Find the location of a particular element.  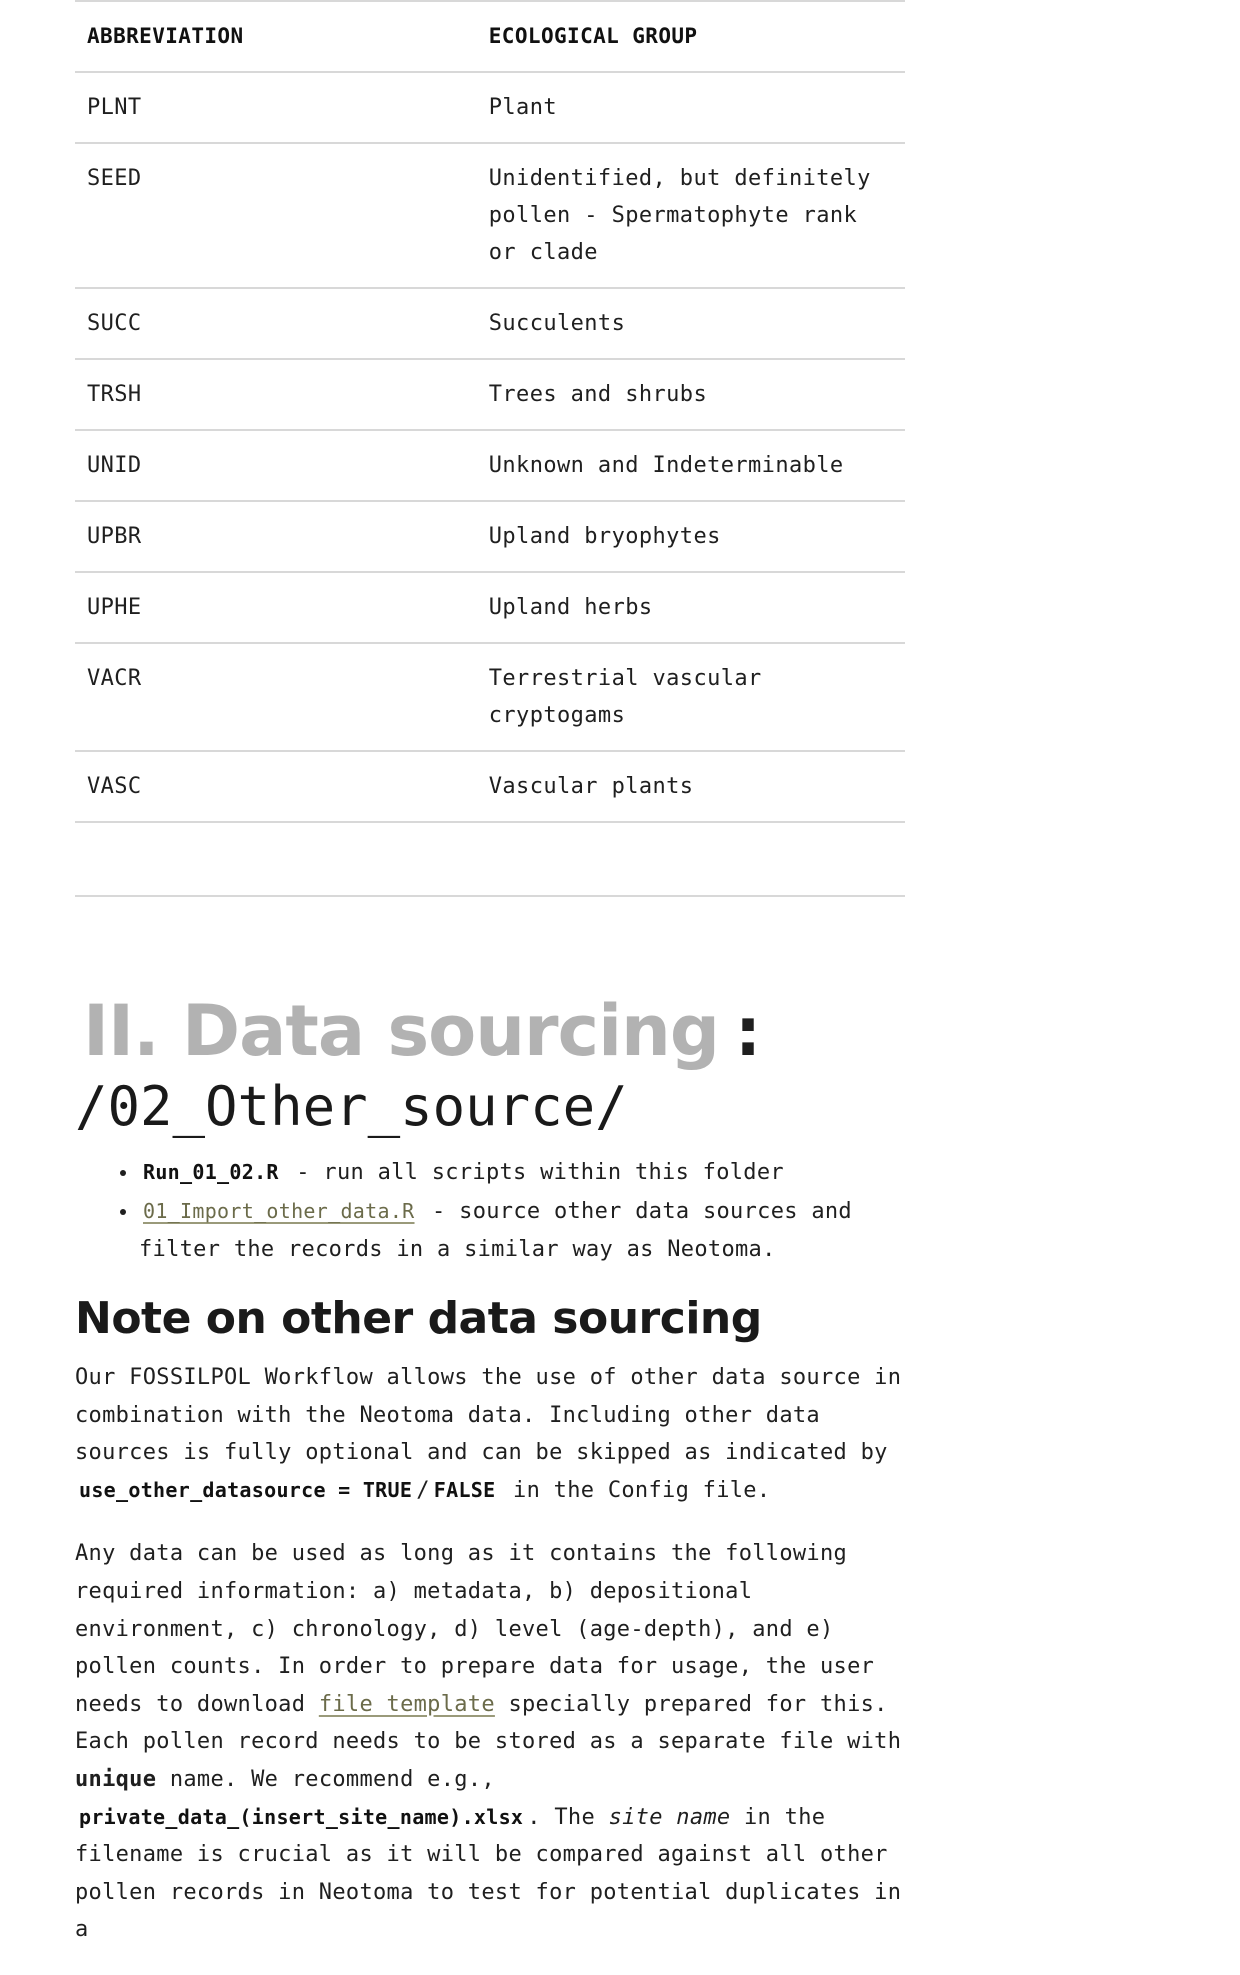

script-name-run-all: Run_01_02.R is located at coordinates (211, 1172).